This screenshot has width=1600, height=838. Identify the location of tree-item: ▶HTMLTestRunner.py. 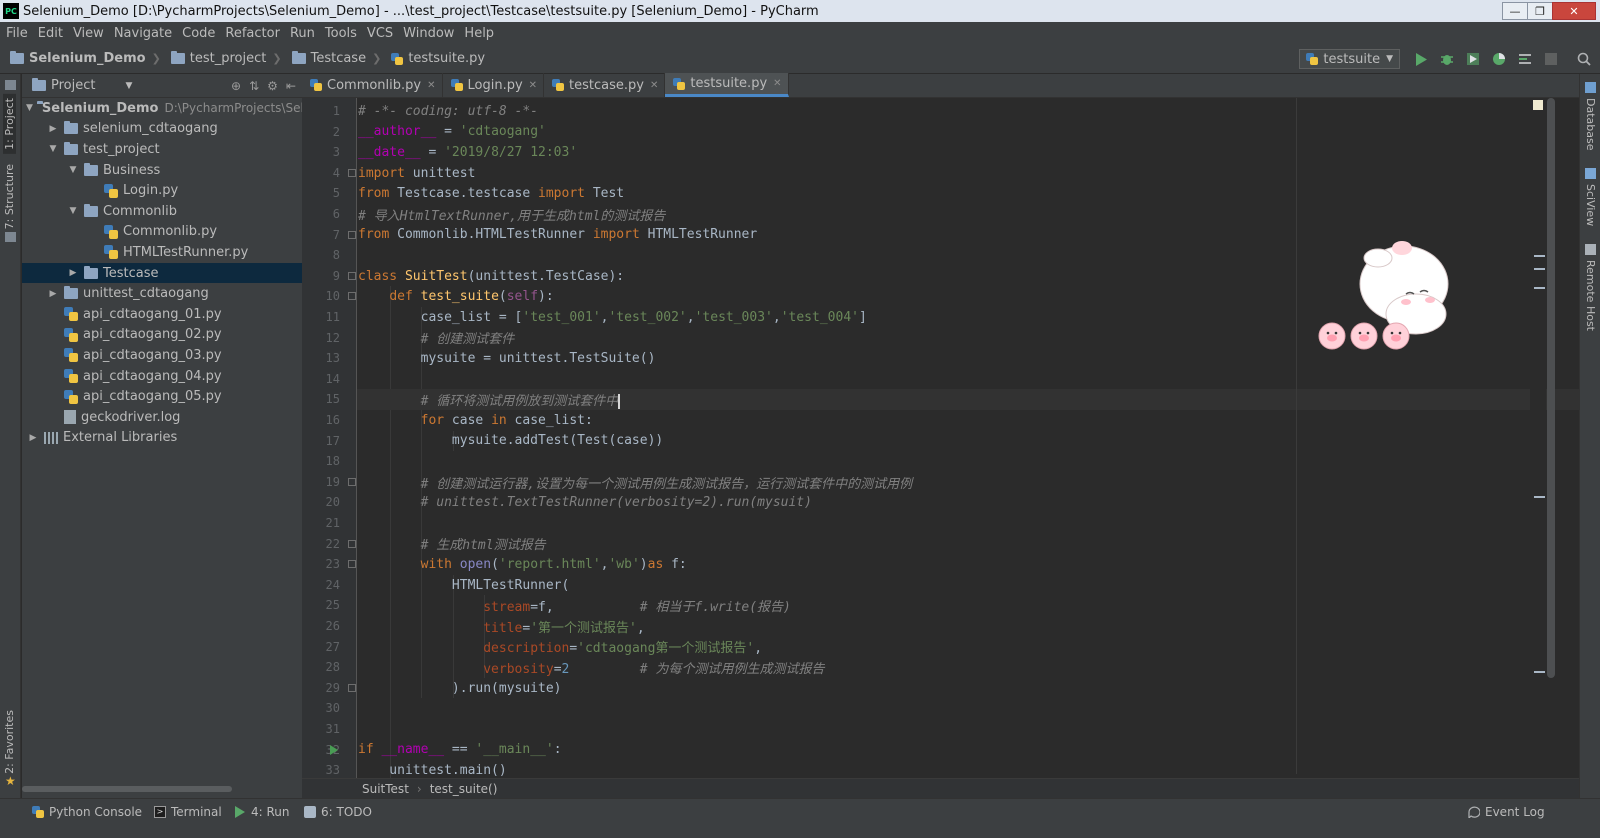
(162, 252).